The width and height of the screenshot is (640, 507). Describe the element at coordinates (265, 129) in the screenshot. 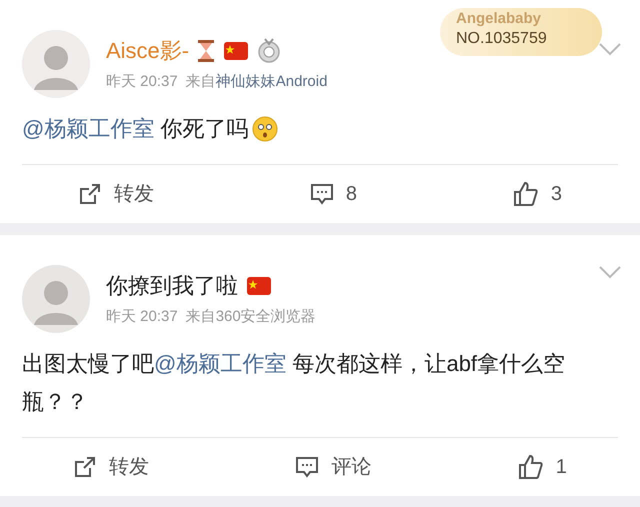

I see `emoji-icon` at that location.